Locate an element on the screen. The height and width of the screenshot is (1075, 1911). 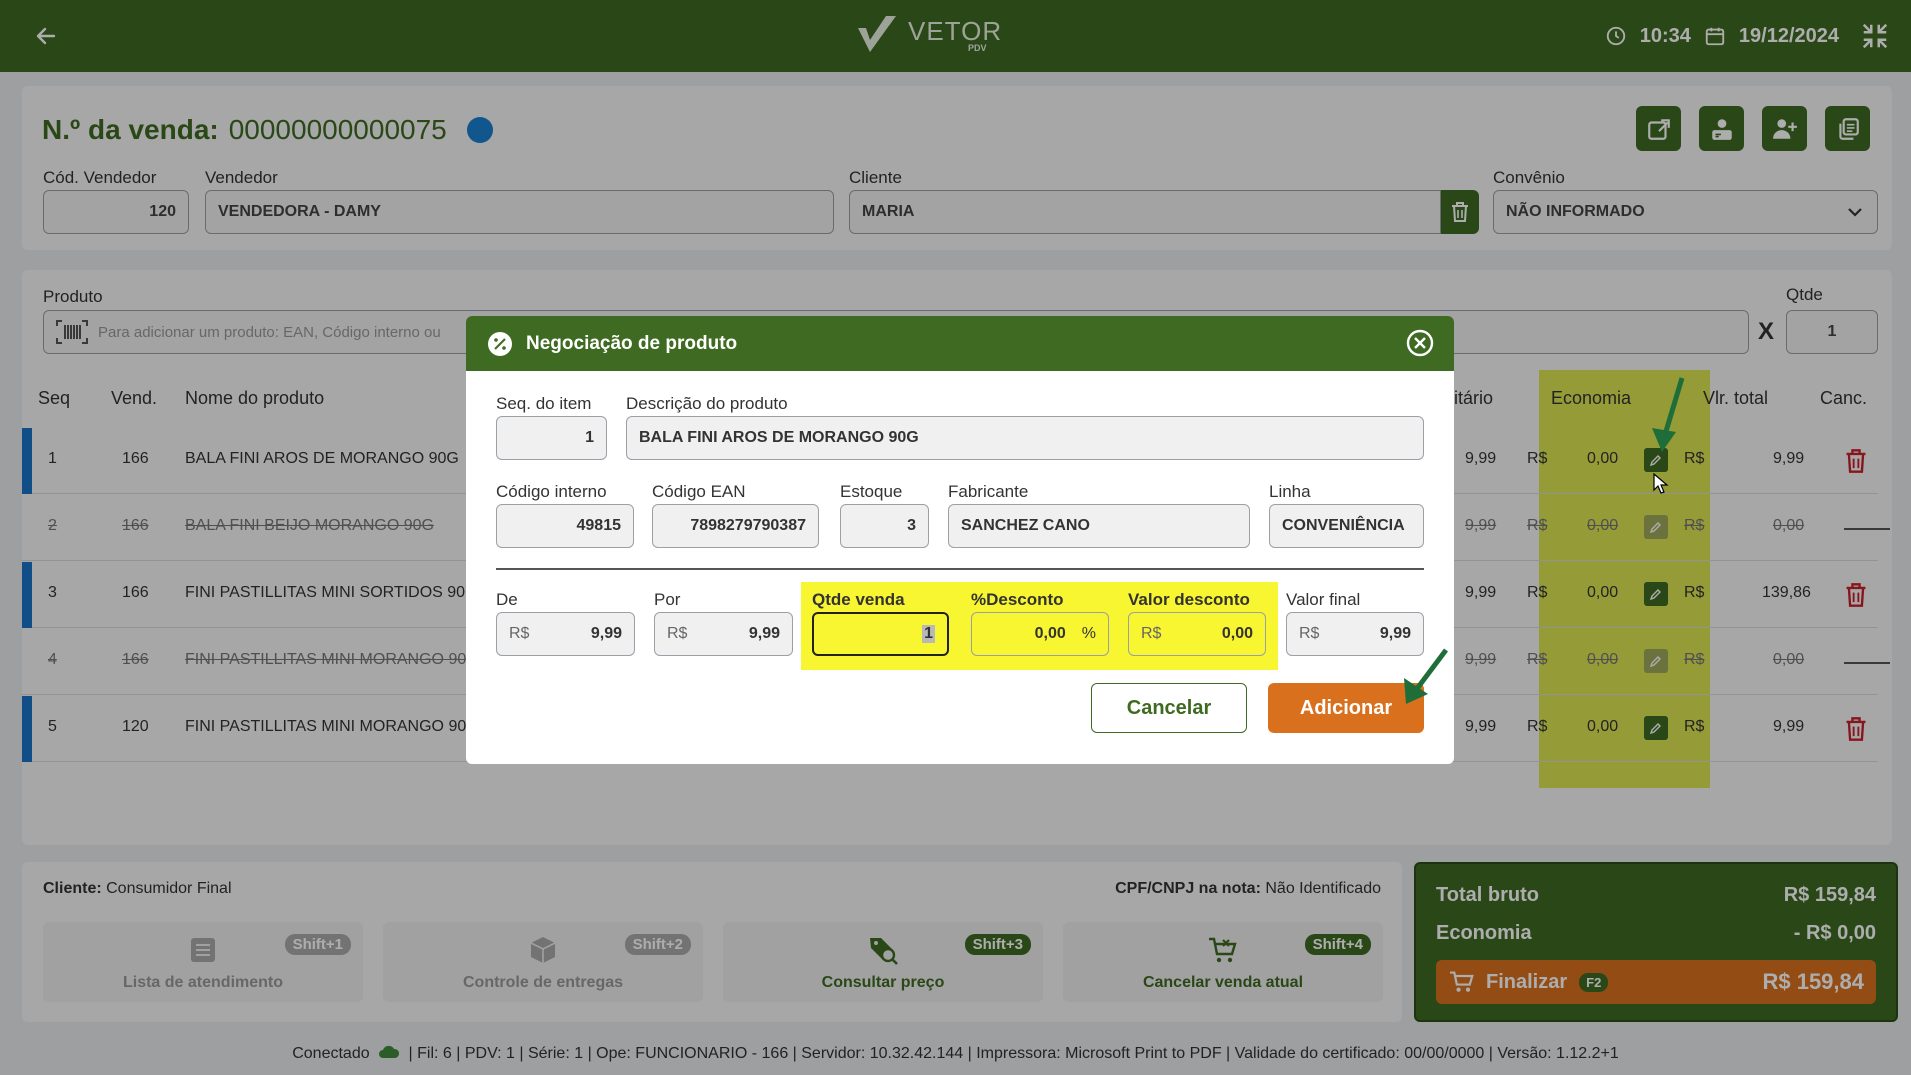
linha-label: Linha is located at coordinates (1290, 491).